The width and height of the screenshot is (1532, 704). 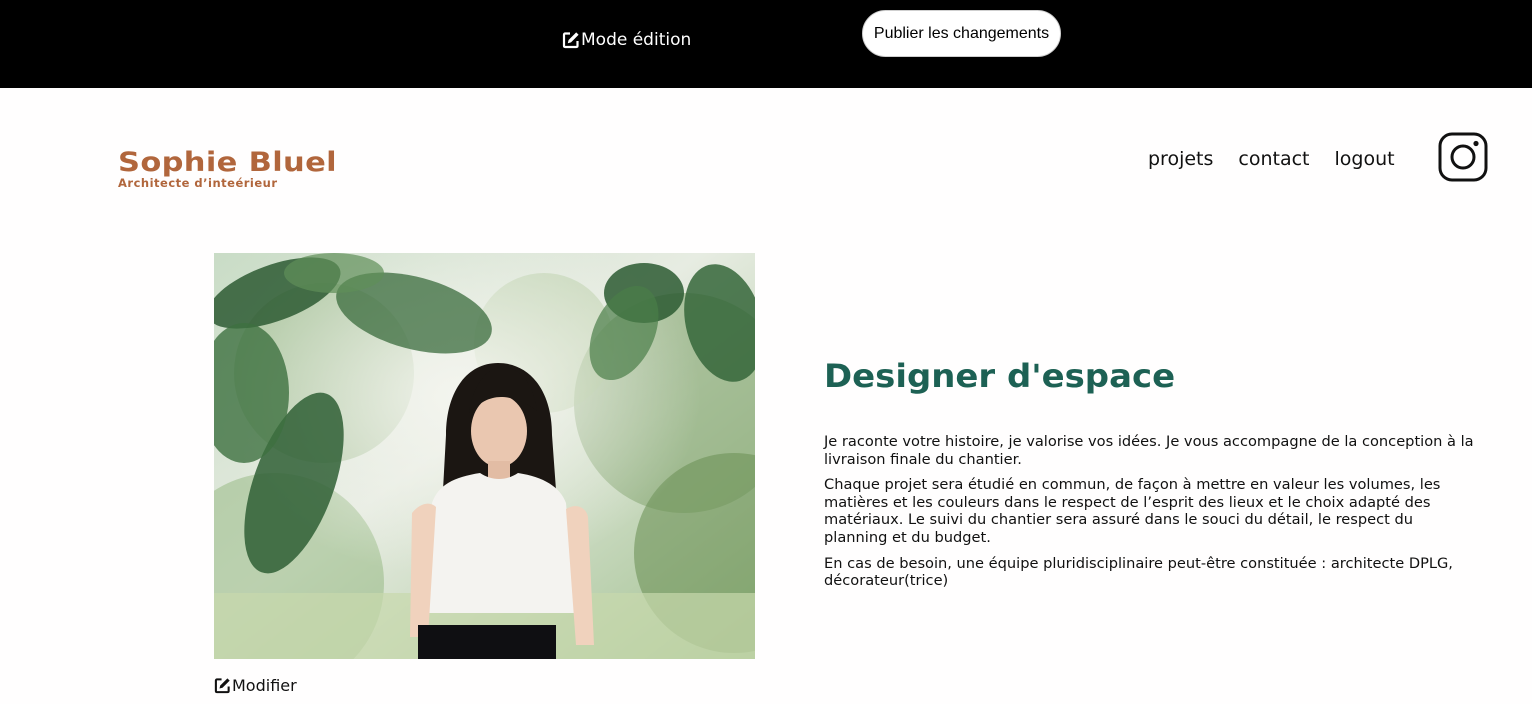 I want to click on introduction-title: Designer d'espace, so click(x=1000, y=376).